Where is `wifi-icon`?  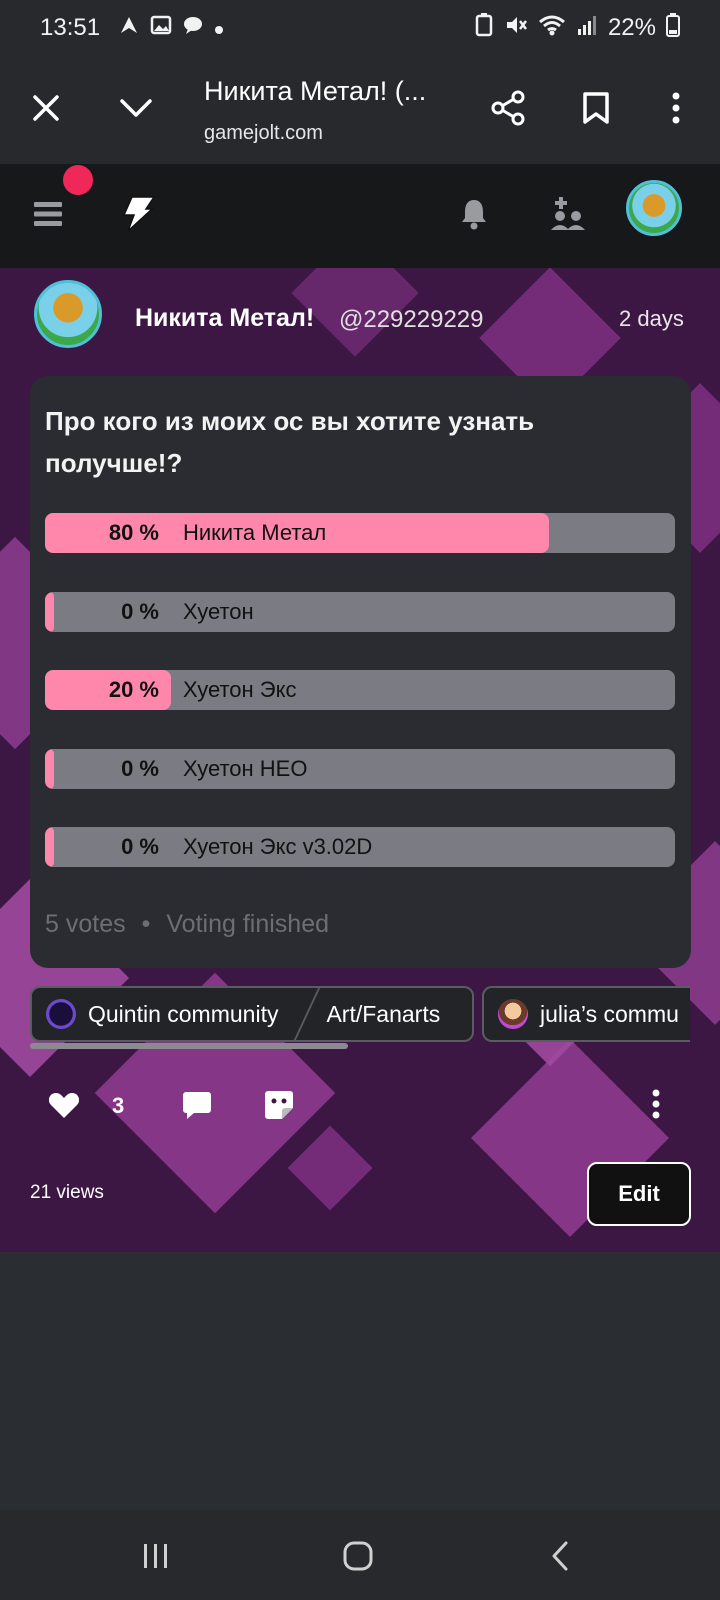 wifi-icon is located at coordinates (552, 28).